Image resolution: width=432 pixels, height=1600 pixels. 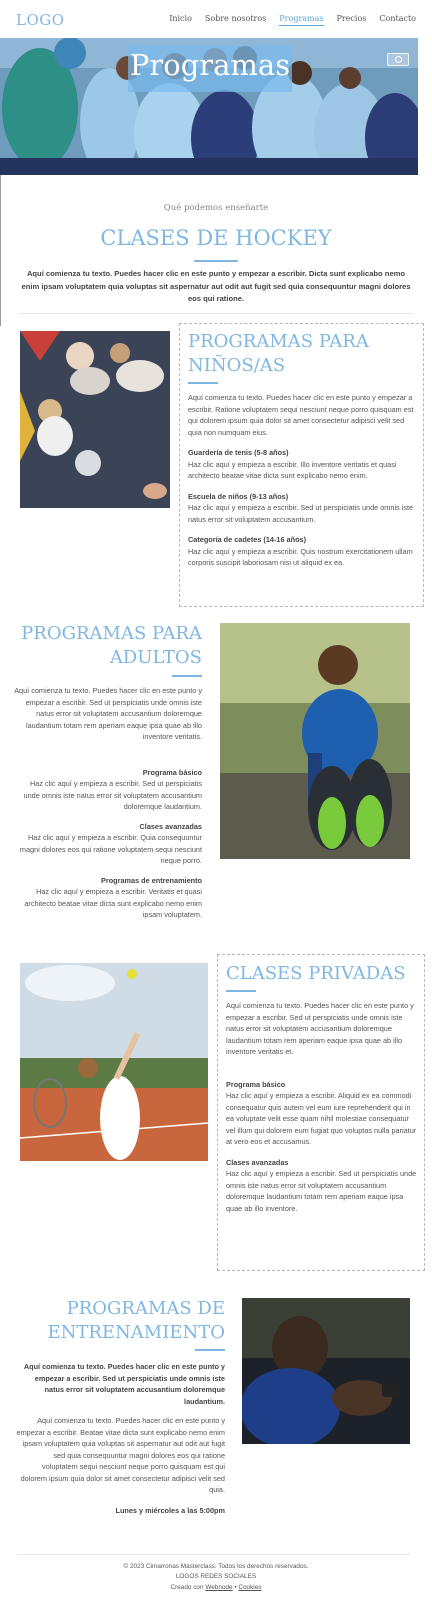 I want to click on tennis-player-image, so click(x=114, y=1062).